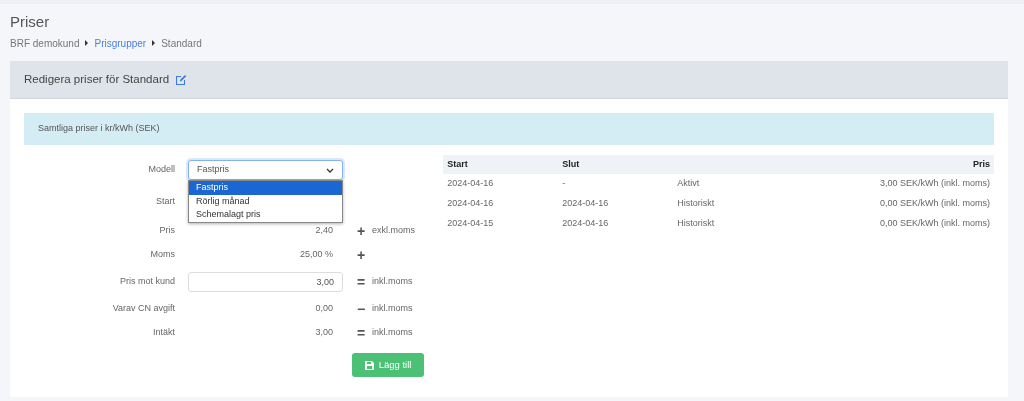 This screenshot has width=1024, height=401. Describe the element at coordinates (564, 183) in the screenshot. I see `table-cell: -` at that location.